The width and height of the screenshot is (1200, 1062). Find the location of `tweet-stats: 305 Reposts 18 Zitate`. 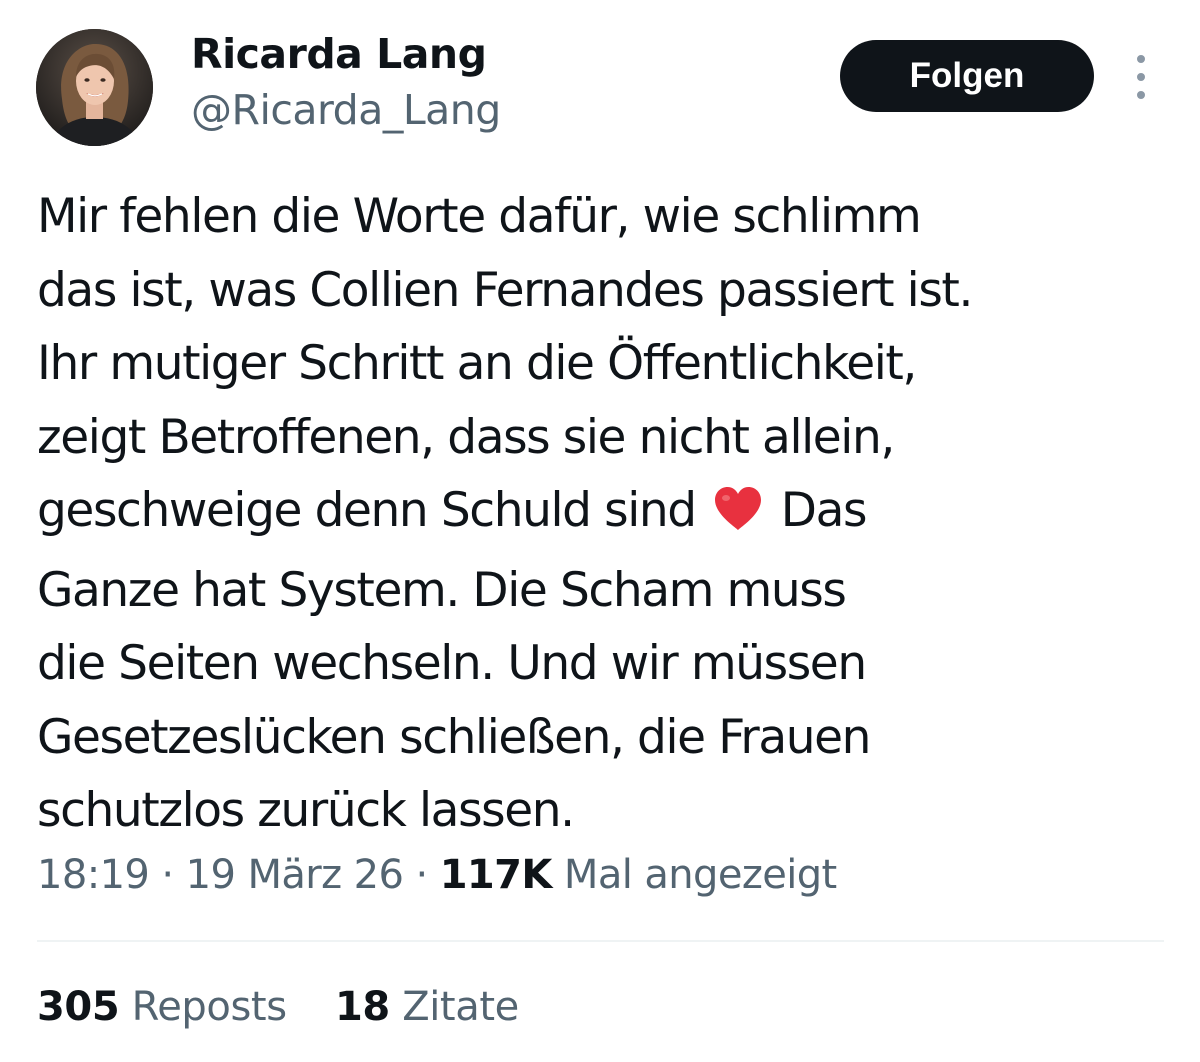

tweet-stats: 305 Reposts 18 Zitate is located at coordinates (296, 1007).